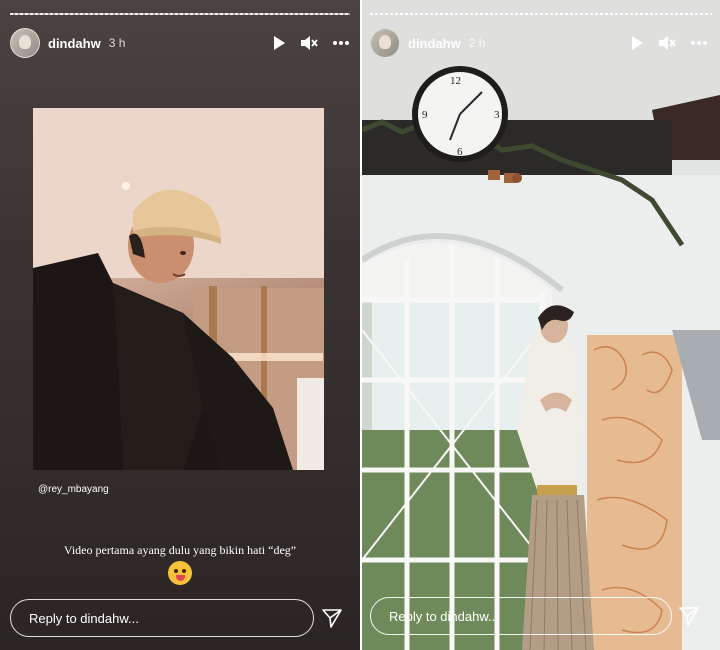  Describe the element at coordinates (539, 43) in the screenshot. I see `story-header: dindahw 2 h` at that location.